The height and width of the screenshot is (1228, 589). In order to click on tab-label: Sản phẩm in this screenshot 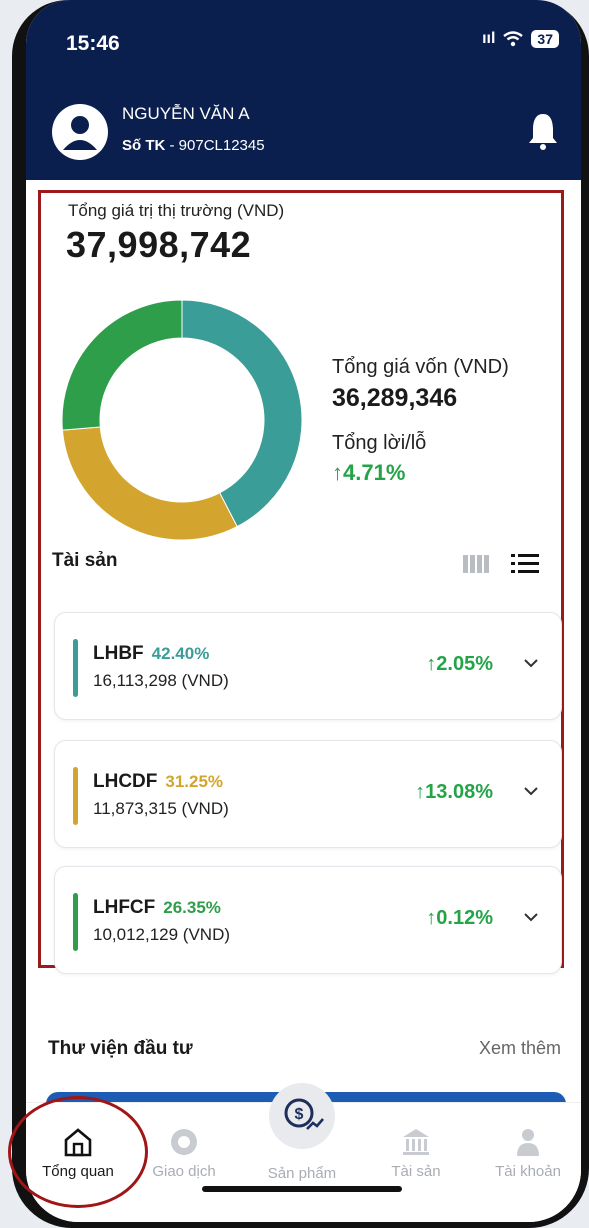, I will do `click(302, 1173)`.